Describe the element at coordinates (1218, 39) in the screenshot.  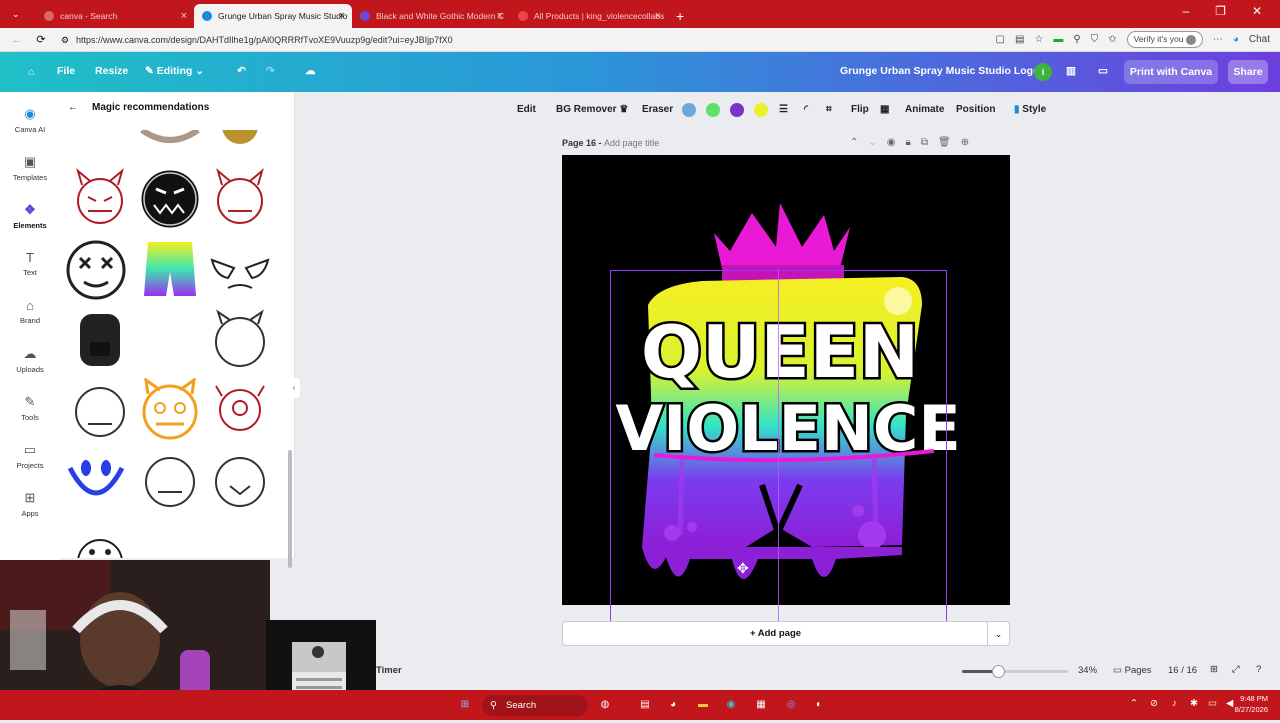
I see `more-icon: ⋯` at that location.